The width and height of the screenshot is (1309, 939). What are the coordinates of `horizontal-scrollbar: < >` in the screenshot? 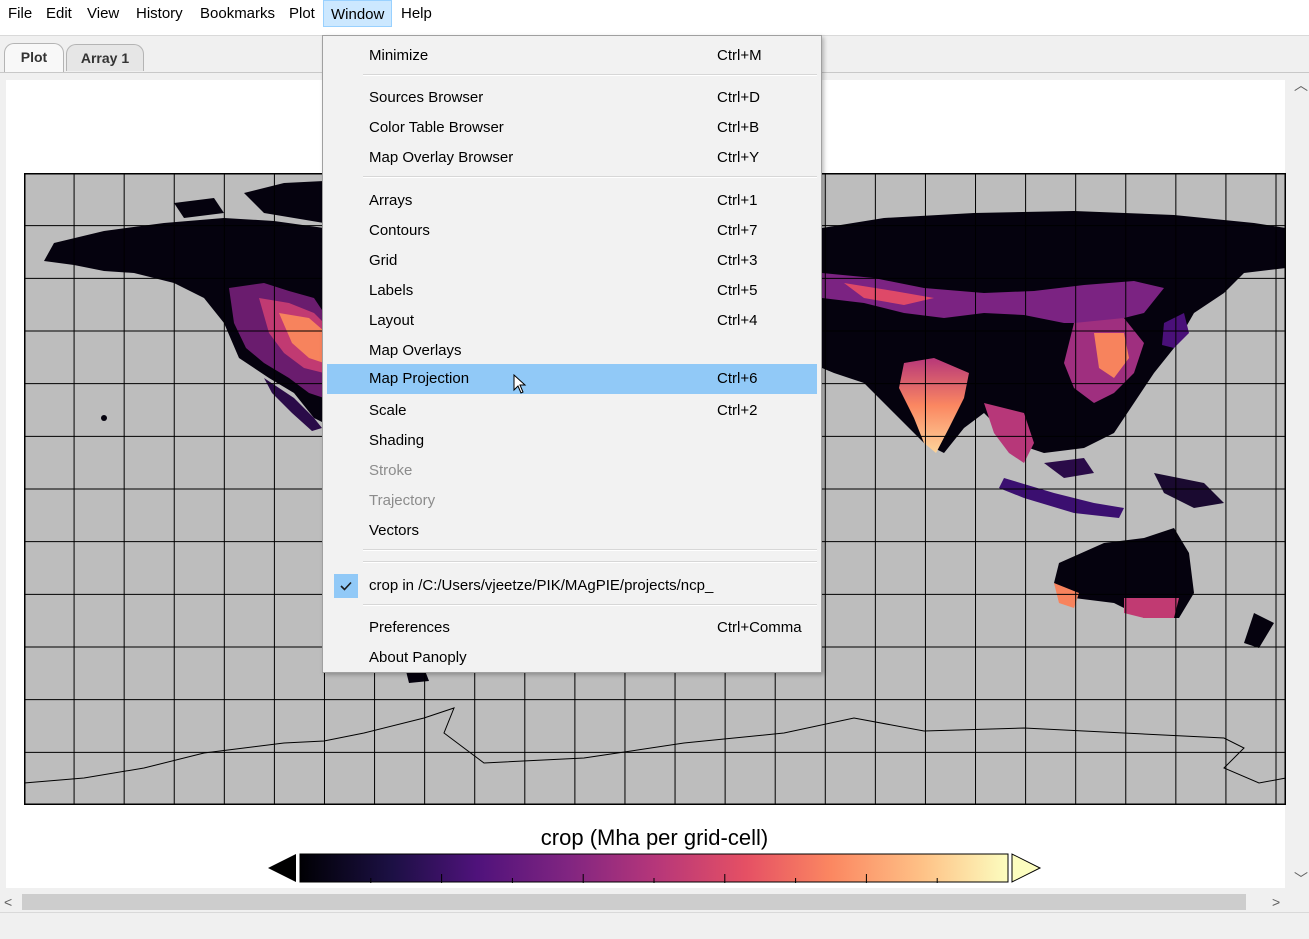 It's located at (645, 902).